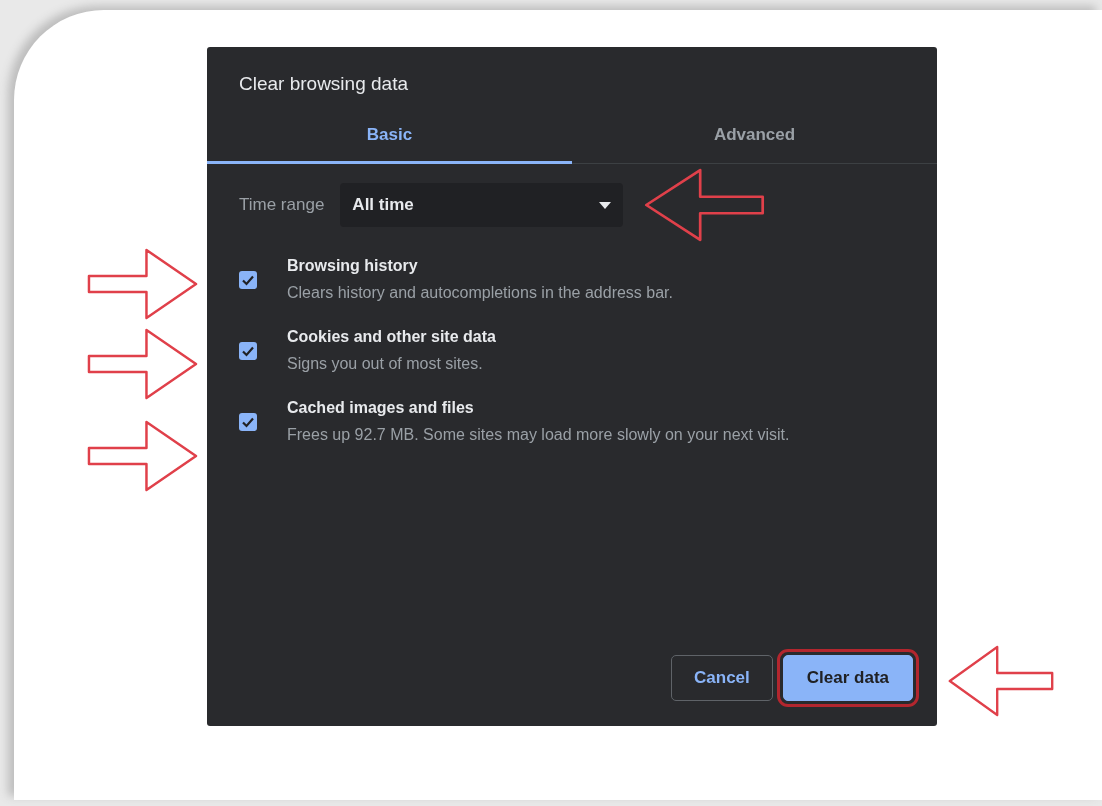 This screenshot has width=1102, height=806. I want to click on option-title: Cookies and other site data, so click(391, 337).